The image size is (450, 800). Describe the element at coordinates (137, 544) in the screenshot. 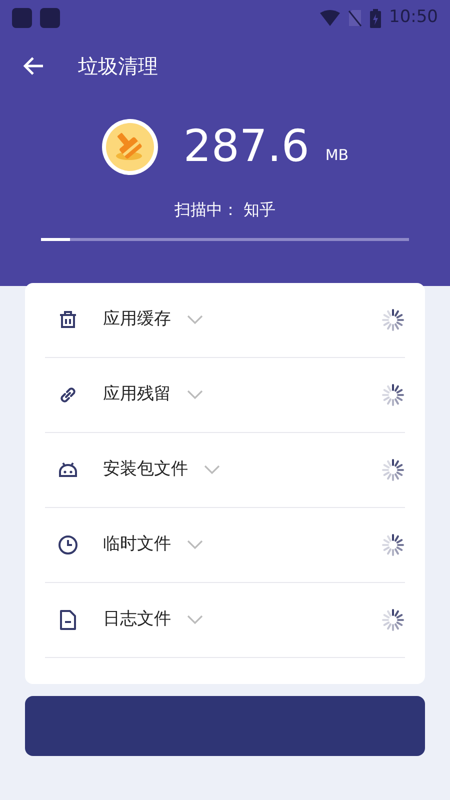

I see `category-label: 临时文件` at that location.